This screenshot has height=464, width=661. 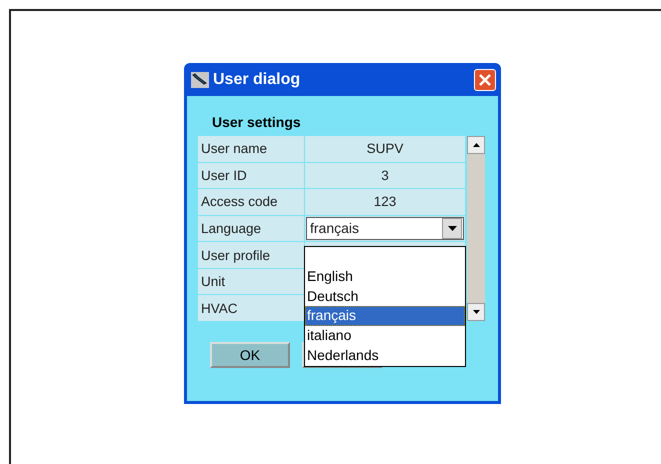 What do you see at coordinates (251, 202) in the screenshot?
I see `field-label: Access code` at bounding box center [251, 202].